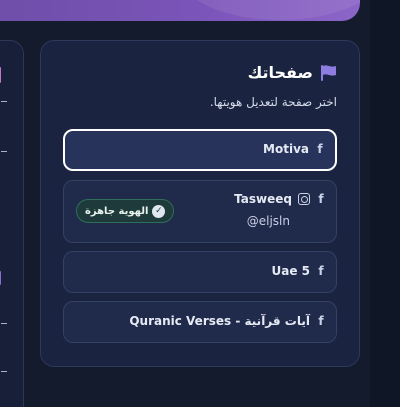 The image size is (400, 407). What do you see at coordinates (159, 211) in the screenshot?
I see `check-circle-icon: ✓` at bounding box center [159, 211].